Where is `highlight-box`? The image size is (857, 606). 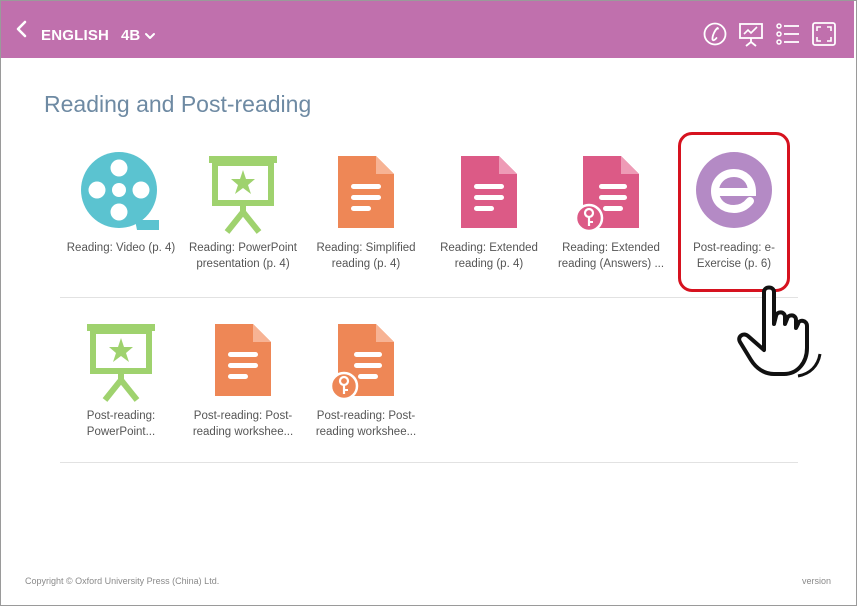
highlight-box is located at coordinates (734, 212).